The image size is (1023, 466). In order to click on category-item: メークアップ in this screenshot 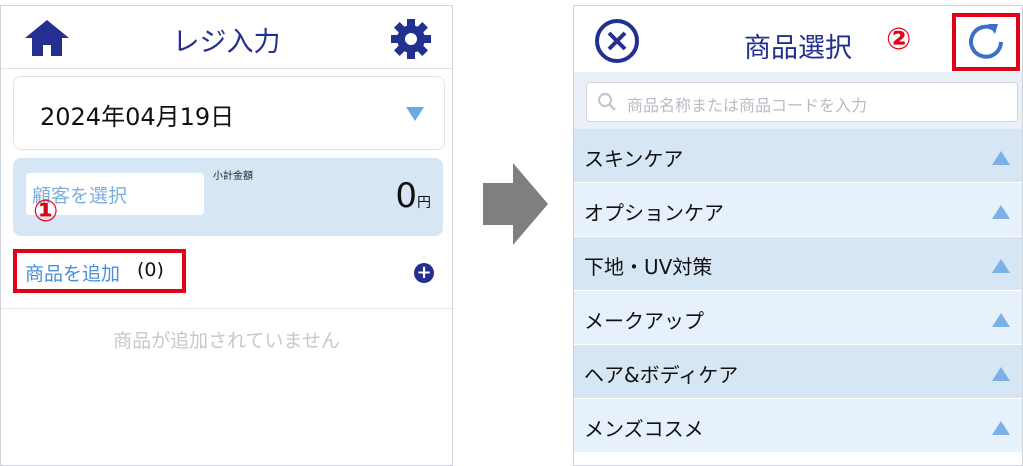, I will do `click(798, 318)`.